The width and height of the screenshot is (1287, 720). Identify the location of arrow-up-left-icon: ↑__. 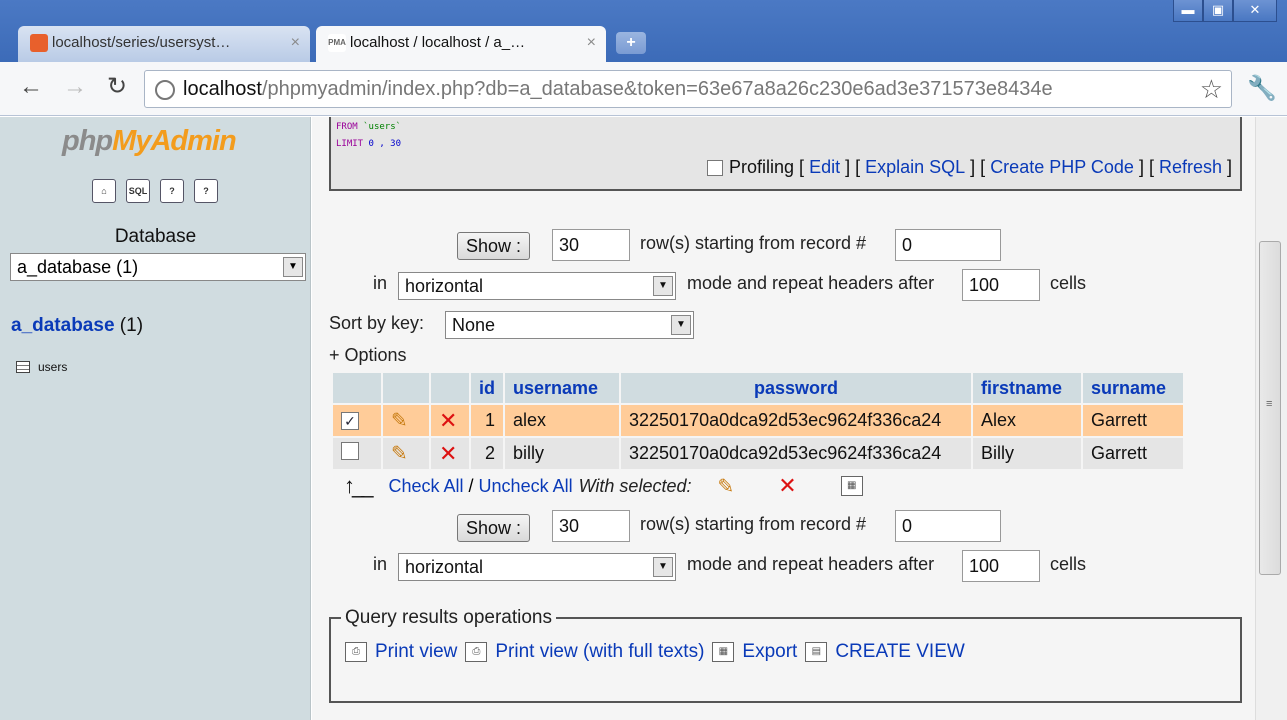
(359, 485).